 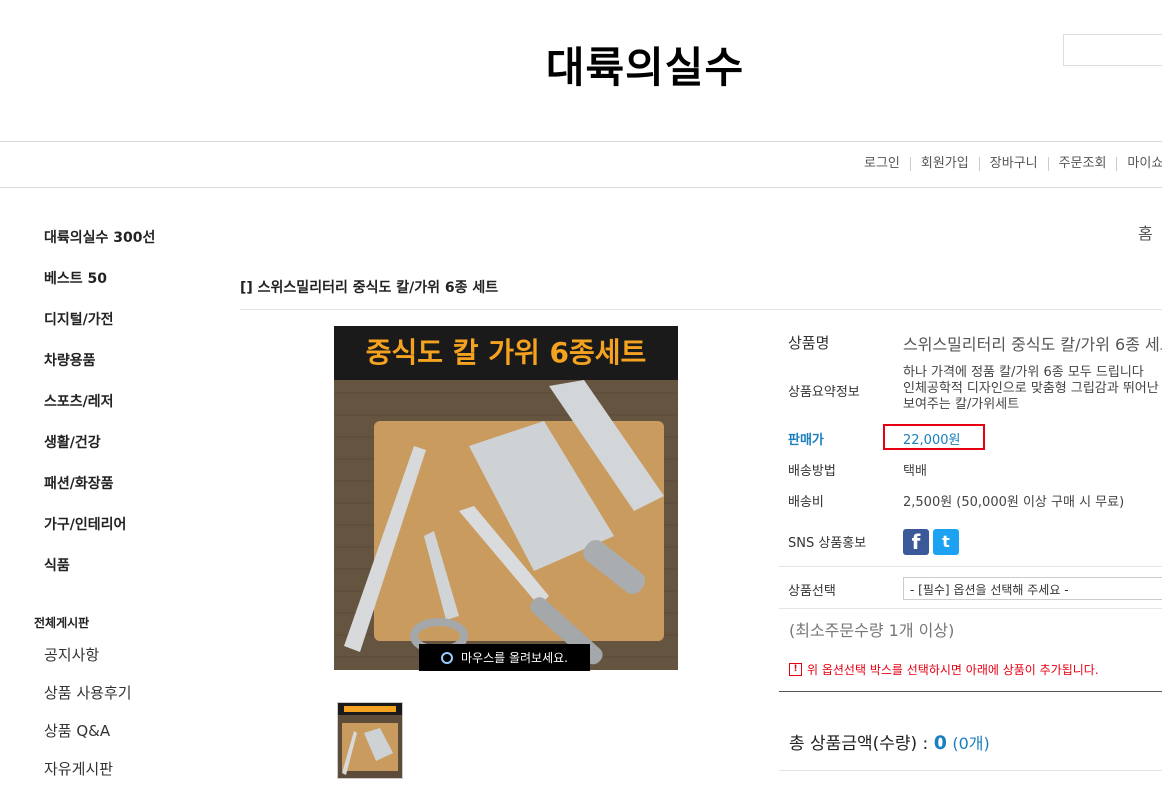 What do you see at coordinates (1145, 232) in the screenshot?
I see `breadcrumb-home: 홈` at bounding box center [1145, 232].